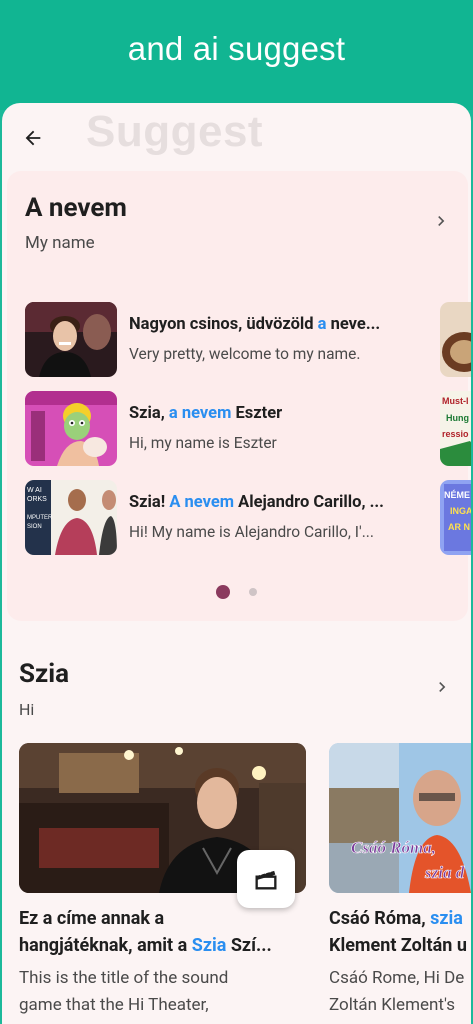  What do you see at coordinates (27, 709) in the screenshot?
I see `section-subtitle: Hi` at bounding box center [27, 709].